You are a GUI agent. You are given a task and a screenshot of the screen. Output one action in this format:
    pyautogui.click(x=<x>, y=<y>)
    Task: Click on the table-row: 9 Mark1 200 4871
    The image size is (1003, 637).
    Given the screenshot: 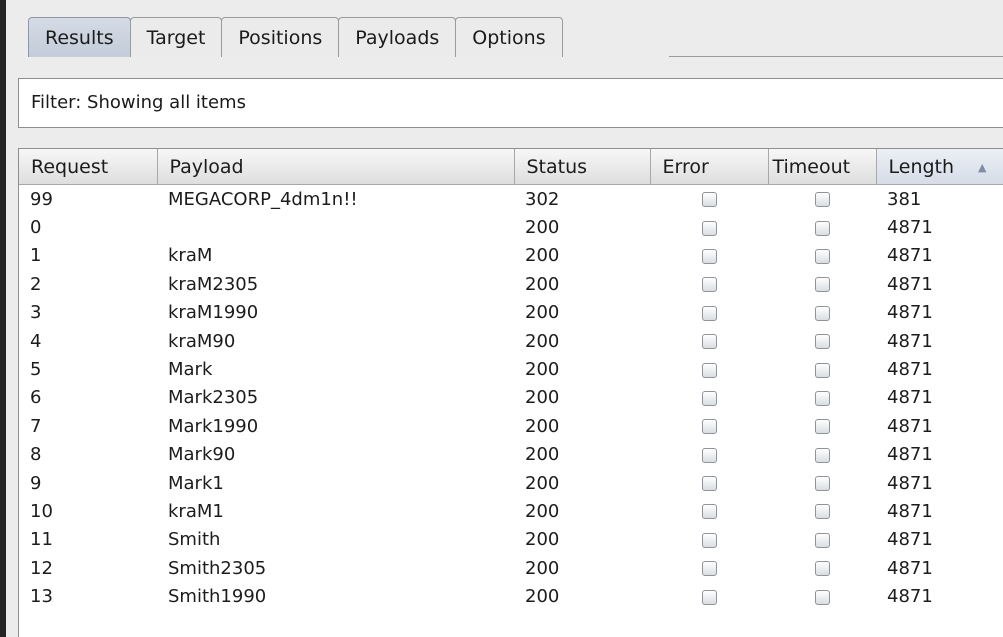 What is the action you would take?
    pyautogui.click(x=511, y=483)
    